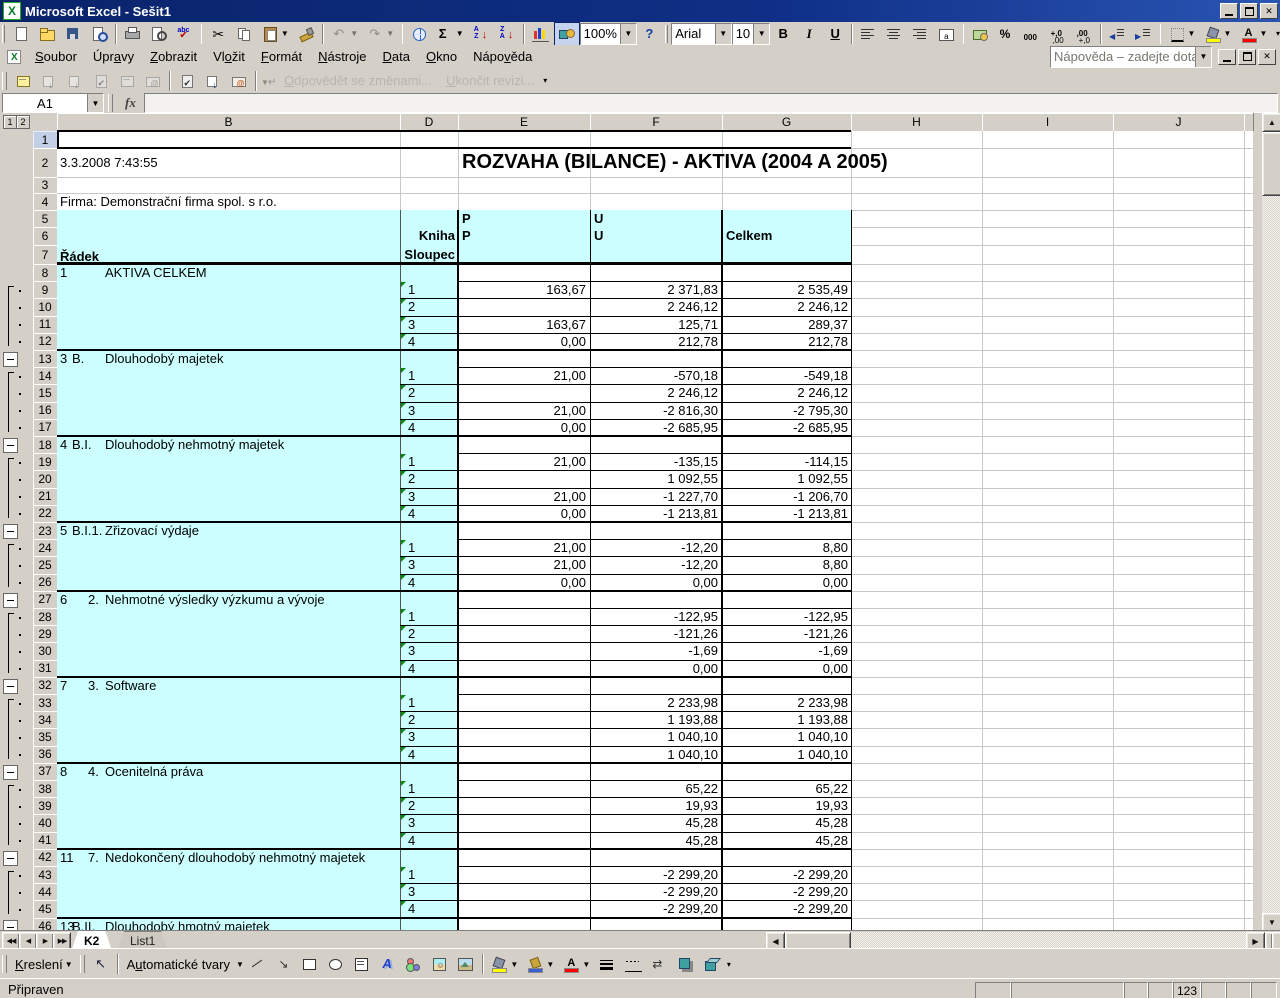 This screenshot has width=1280, height=998. Describe the element at coordinates (113, 56) in the screenshot. I see `menu-upravy: Úpravy` at that location.